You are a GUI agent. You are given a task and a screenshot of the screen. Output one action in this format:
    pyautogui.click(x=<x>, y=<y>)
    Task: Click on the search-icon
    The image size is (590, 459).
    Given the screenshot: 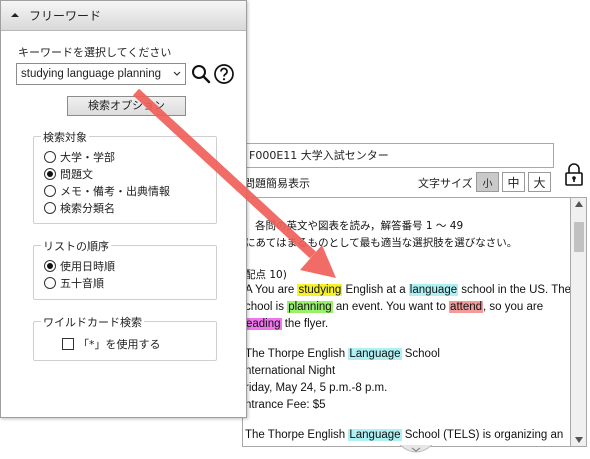 What is the action you would take?
    pyautogui.click(x=201, y=74)
    